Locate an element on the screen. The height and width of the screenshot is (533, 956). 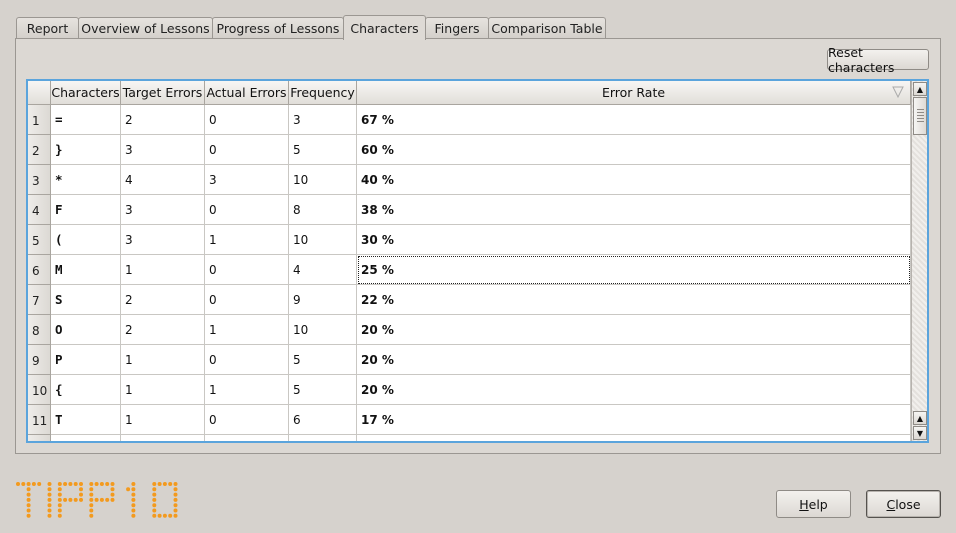
column-header-characters: Characters is located at coordinates (86, 93).